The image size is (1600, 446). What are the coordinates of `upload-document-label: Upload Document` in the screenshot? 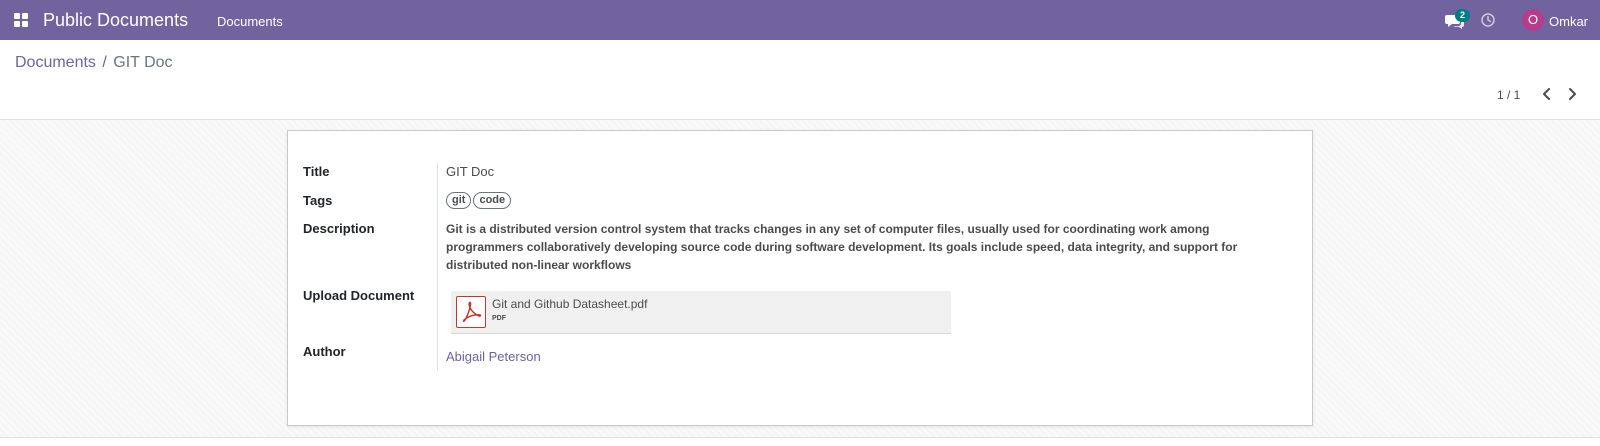 It's located at (359, 295).